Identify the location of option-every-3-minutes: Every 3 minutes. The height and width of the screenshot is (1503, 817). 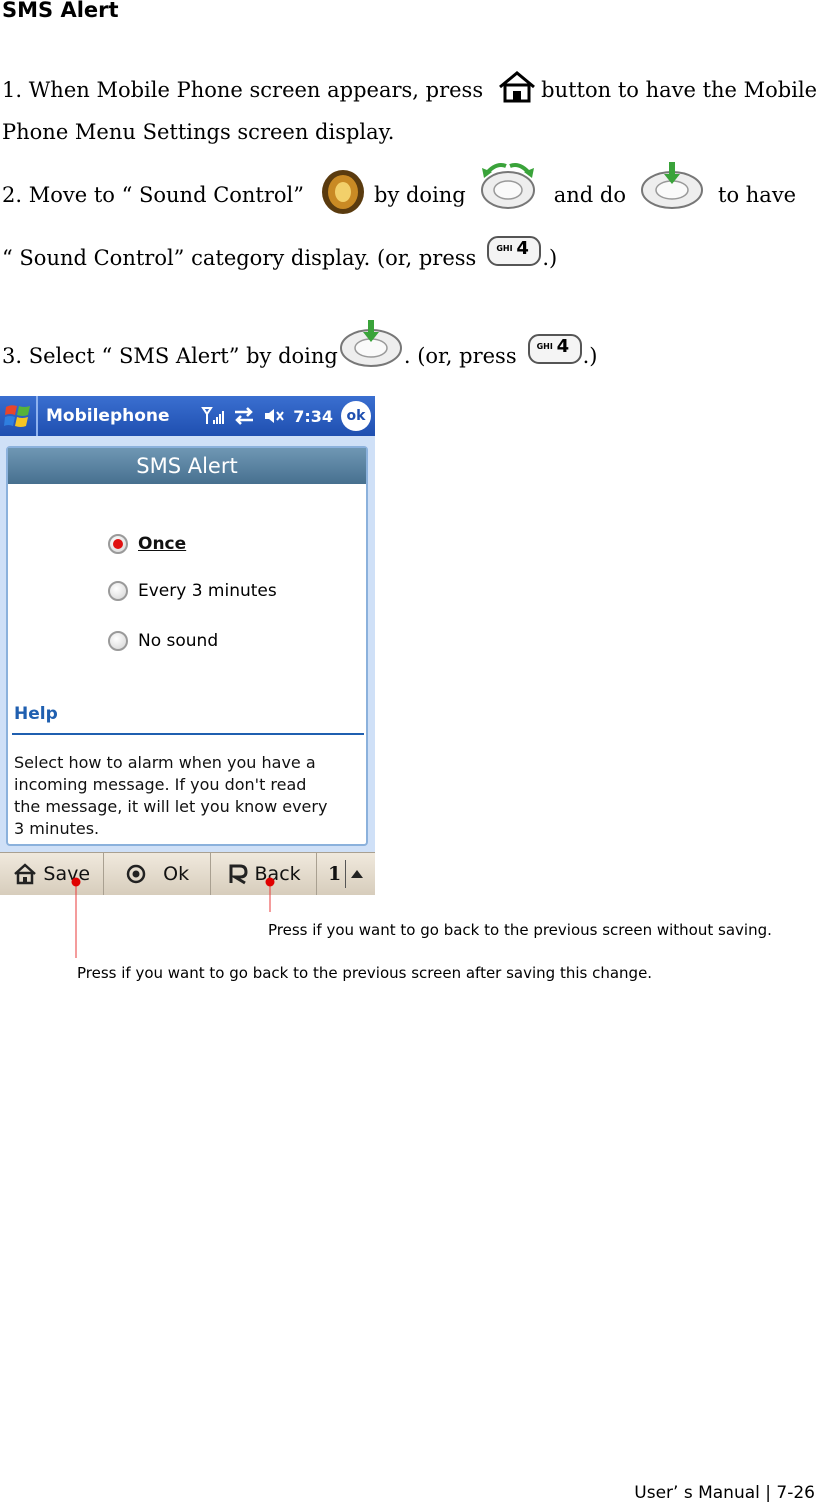
(192, 591).